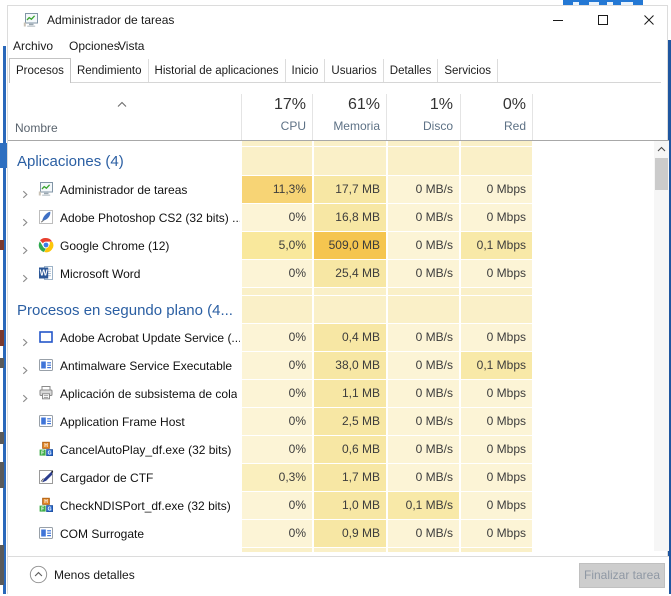 The image size is (671, 596). I want to click on scrollbar-thumb, so click(661, 174).